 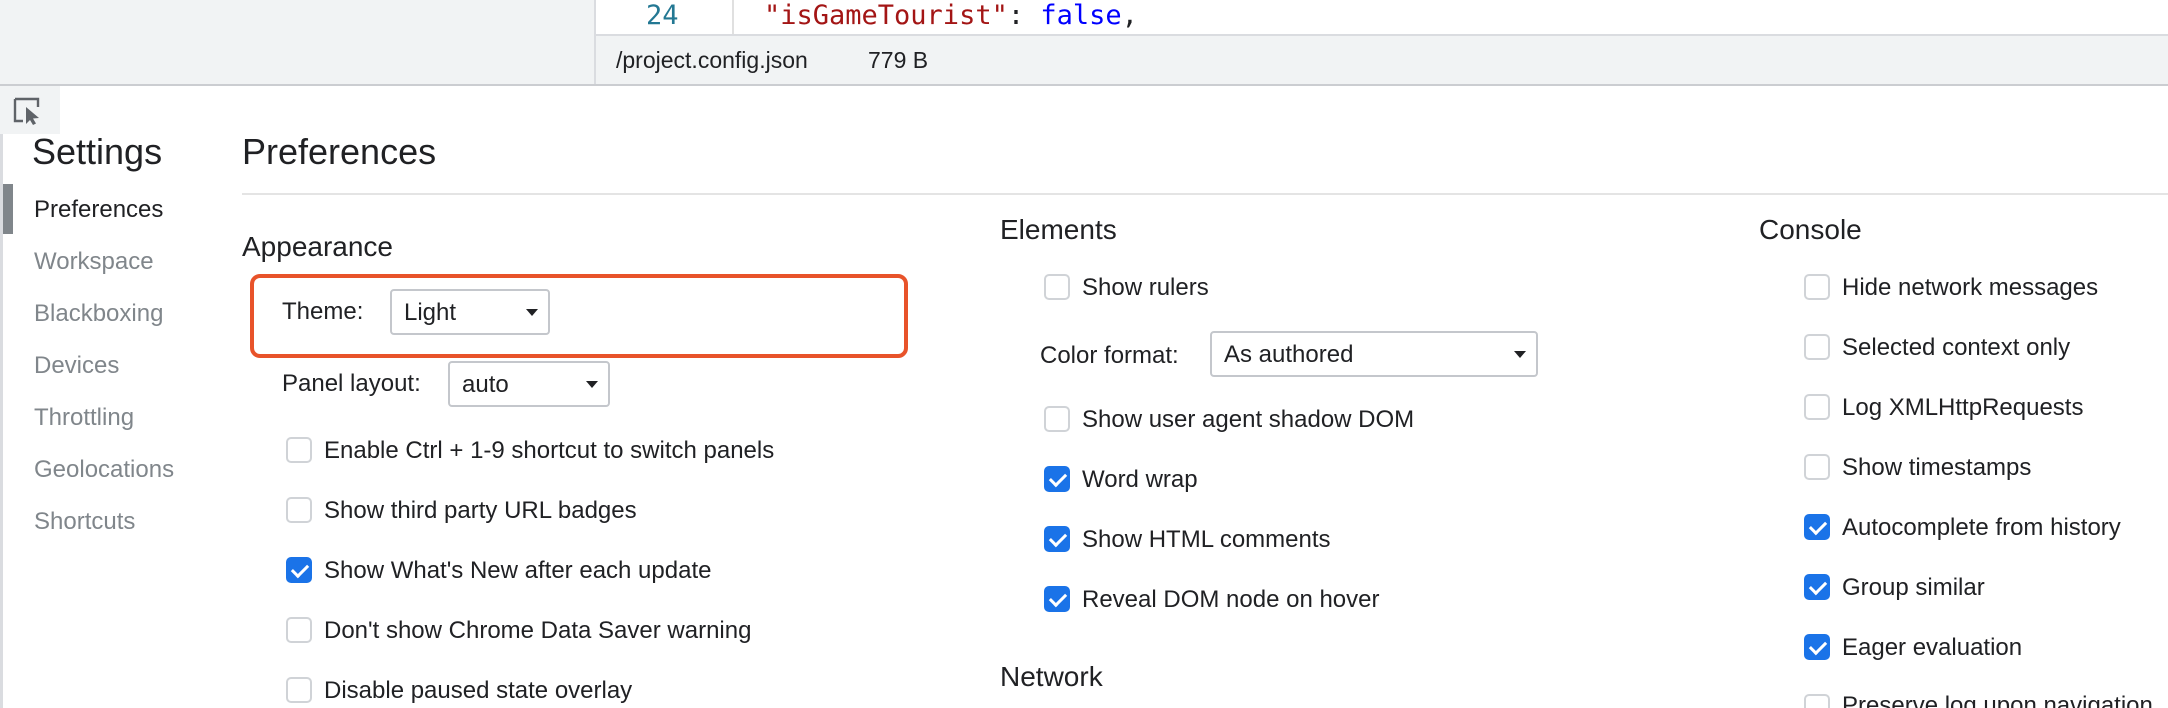 What do you see at coordinates (104, 470) in the screenshot?
I see `sidebar-item-geolocations: Geolocations` at bounding box center [104, 470].